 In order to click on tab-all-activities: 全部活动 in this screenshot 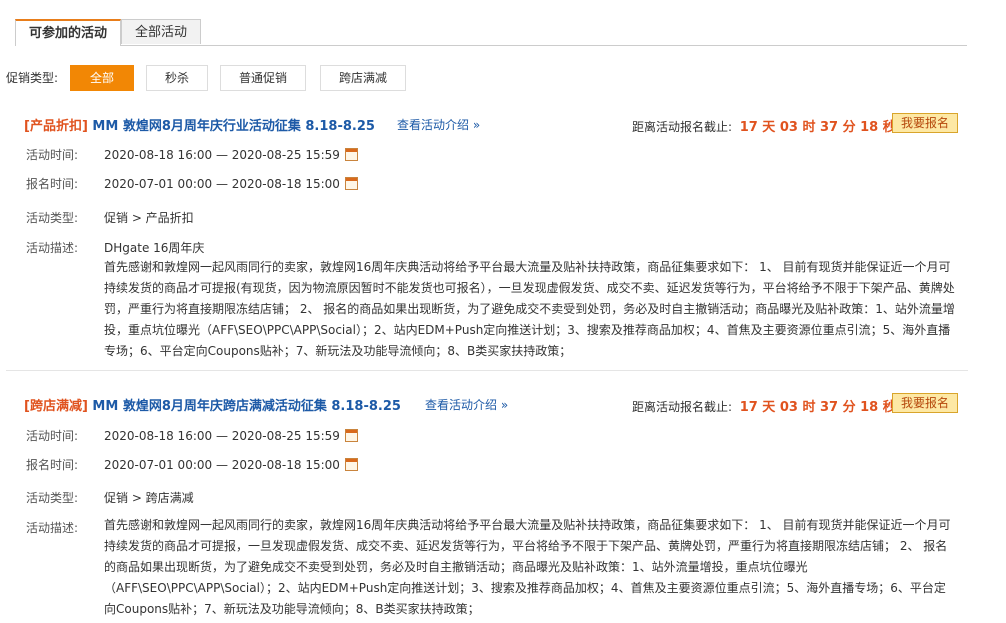, I will do `click(161, 31)`.